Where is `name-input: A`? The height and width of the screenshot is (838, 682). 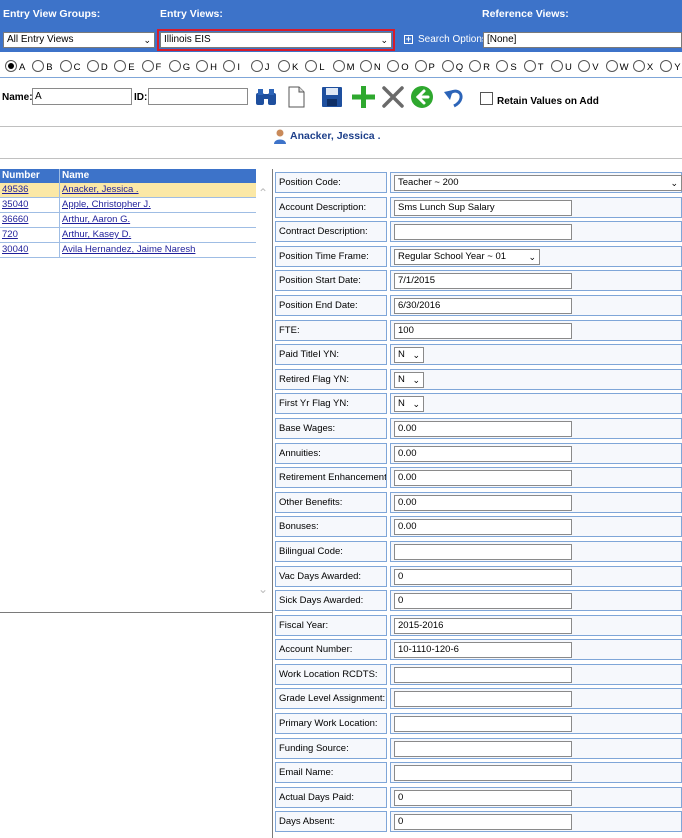 name-input: A is located at coordinates (82, 96).